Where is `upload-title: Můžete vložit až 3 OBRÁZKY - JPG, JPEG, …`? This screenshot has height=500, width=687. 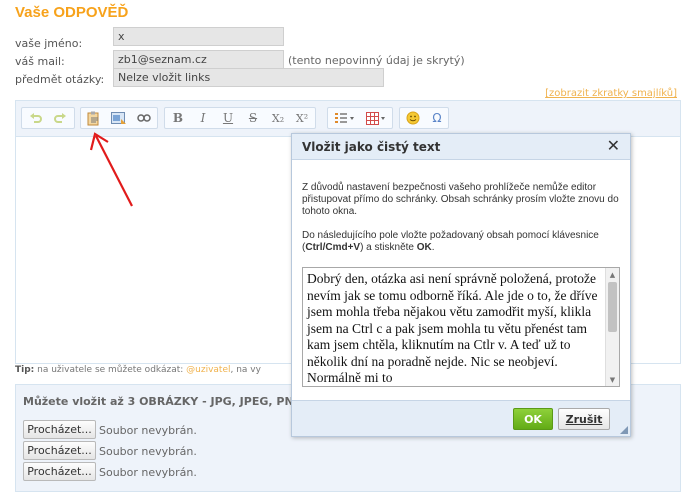 upload-title: Můžete vložit až 3 OBRÁZKY - JPG, JPEG, … is located at coordinates (165, 401).